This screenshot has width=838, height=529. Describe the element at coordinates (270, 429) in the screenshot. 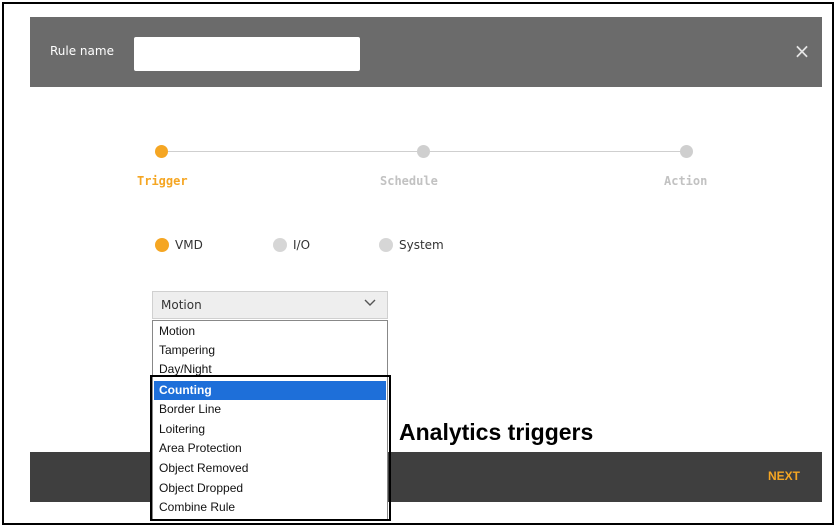

I see `option-loitering: Loitering` at that location.